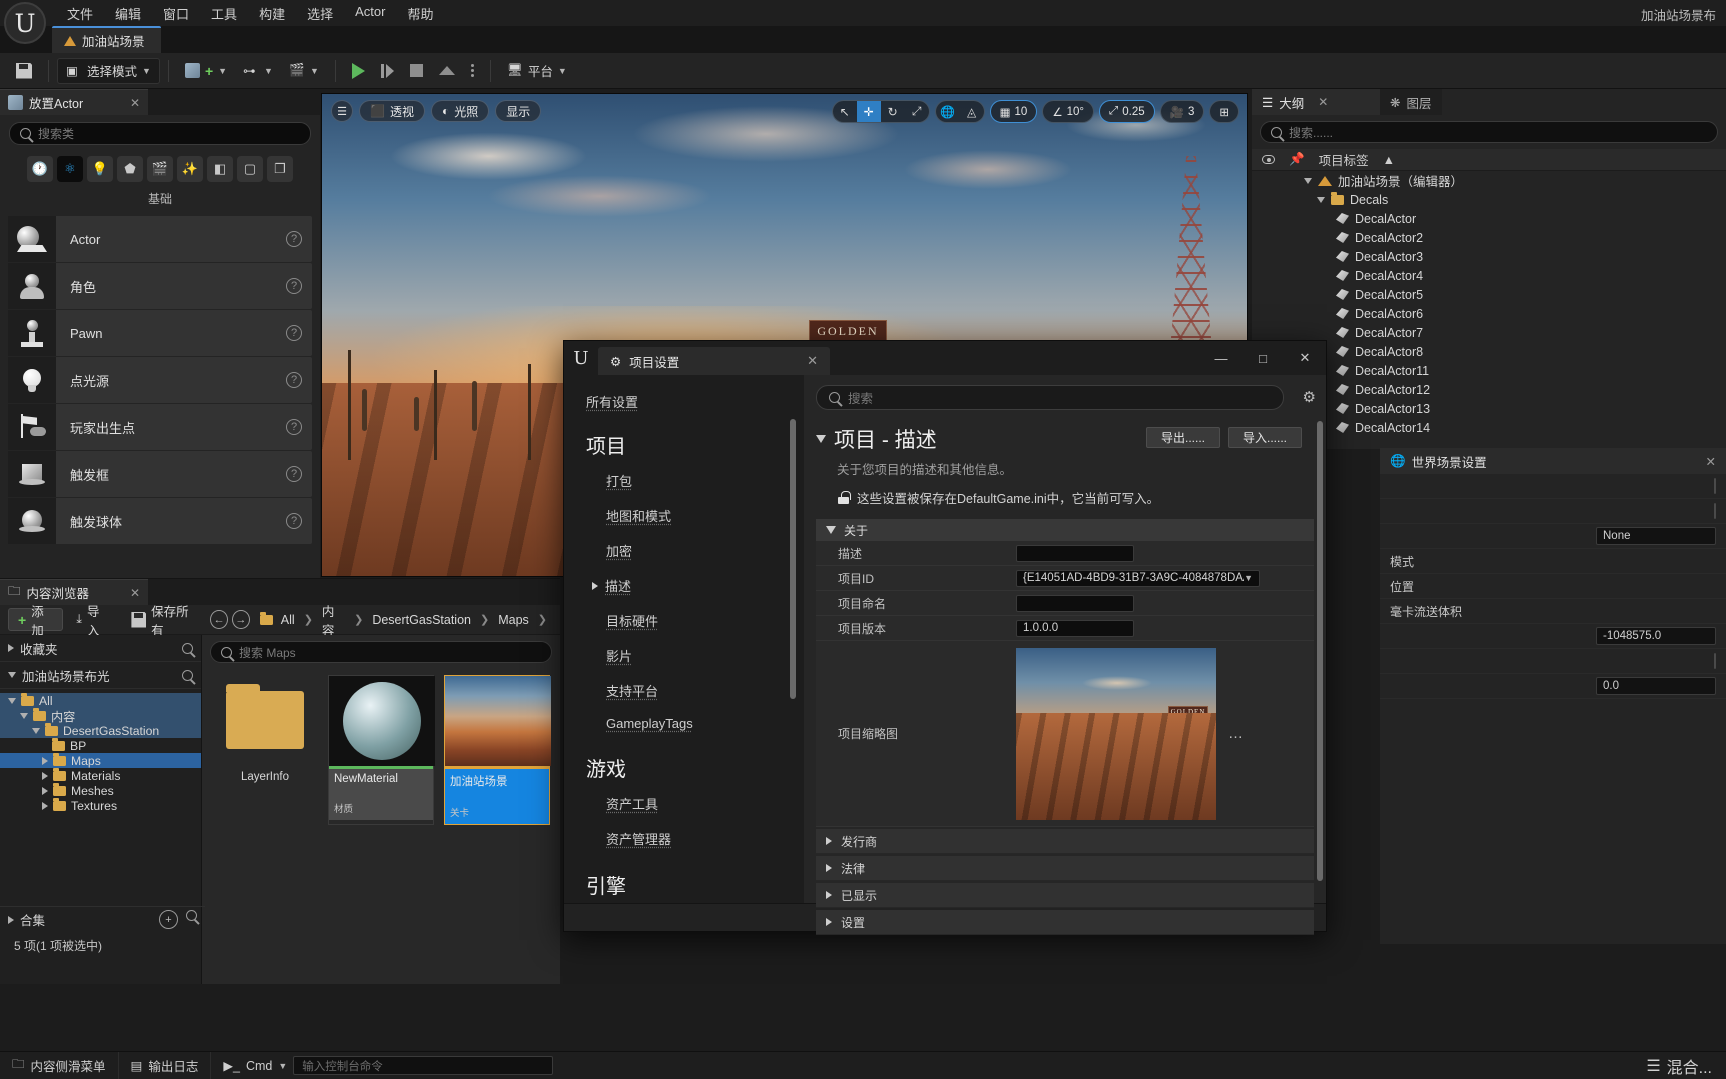  I want to click on outliner-root-row: 加油站场景（编辑器）, so click(1489, 180).